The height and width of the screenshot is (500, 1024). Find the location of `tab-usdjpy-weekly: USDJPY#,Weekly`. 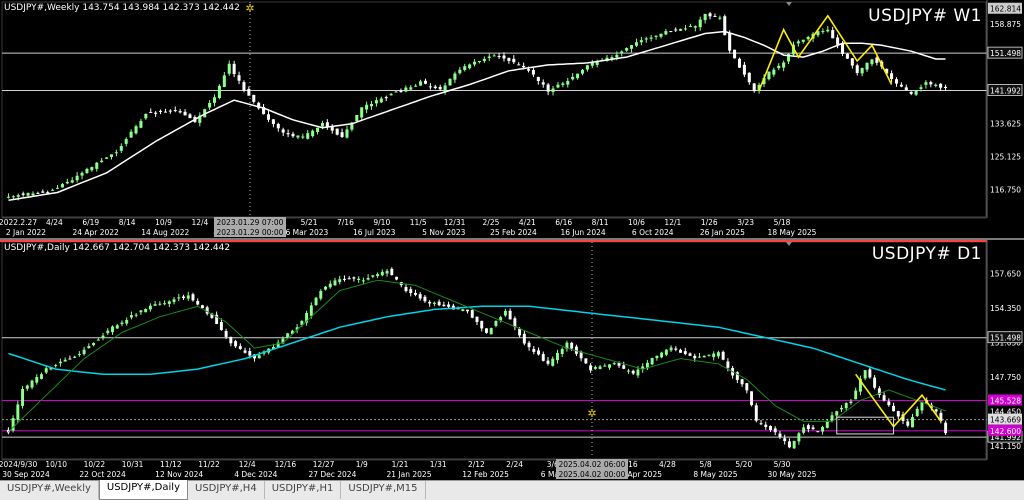

tab-usdjpy-weekly: USDJPY#,Weekly is located at coordinates (49, 490).